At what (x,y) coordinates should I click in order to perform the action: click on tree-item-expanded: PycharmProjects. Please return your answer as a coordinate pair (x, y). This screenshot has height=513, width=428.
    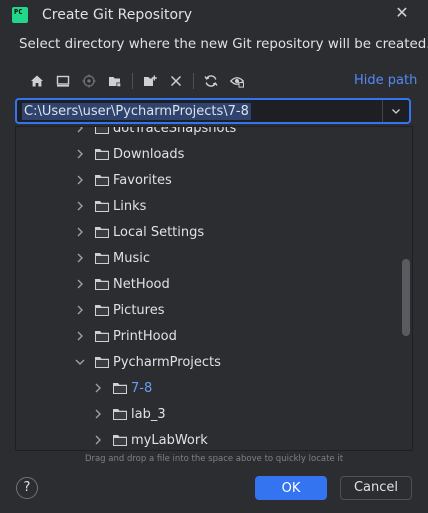
    Looking at the image, I should click on (214, 362).